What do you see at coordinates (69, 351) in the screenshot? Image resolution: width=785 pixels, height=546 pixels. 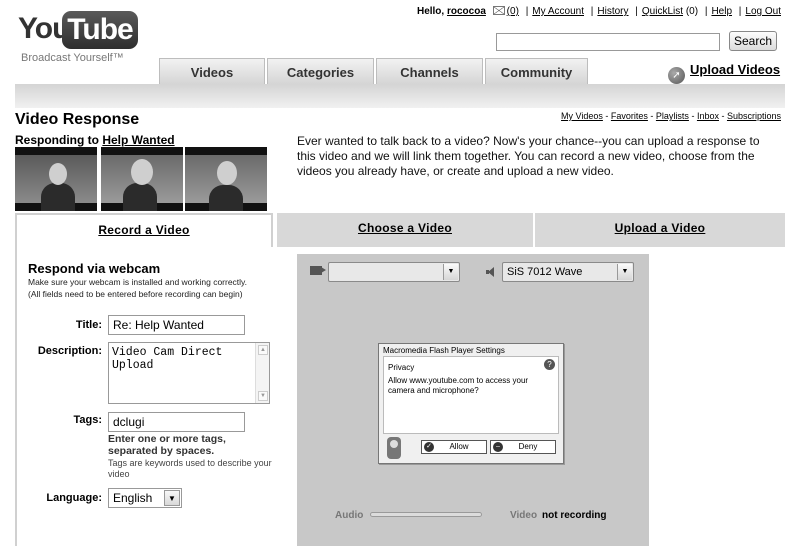 I see `description-label: Description:` at bounding box center [69, 351].